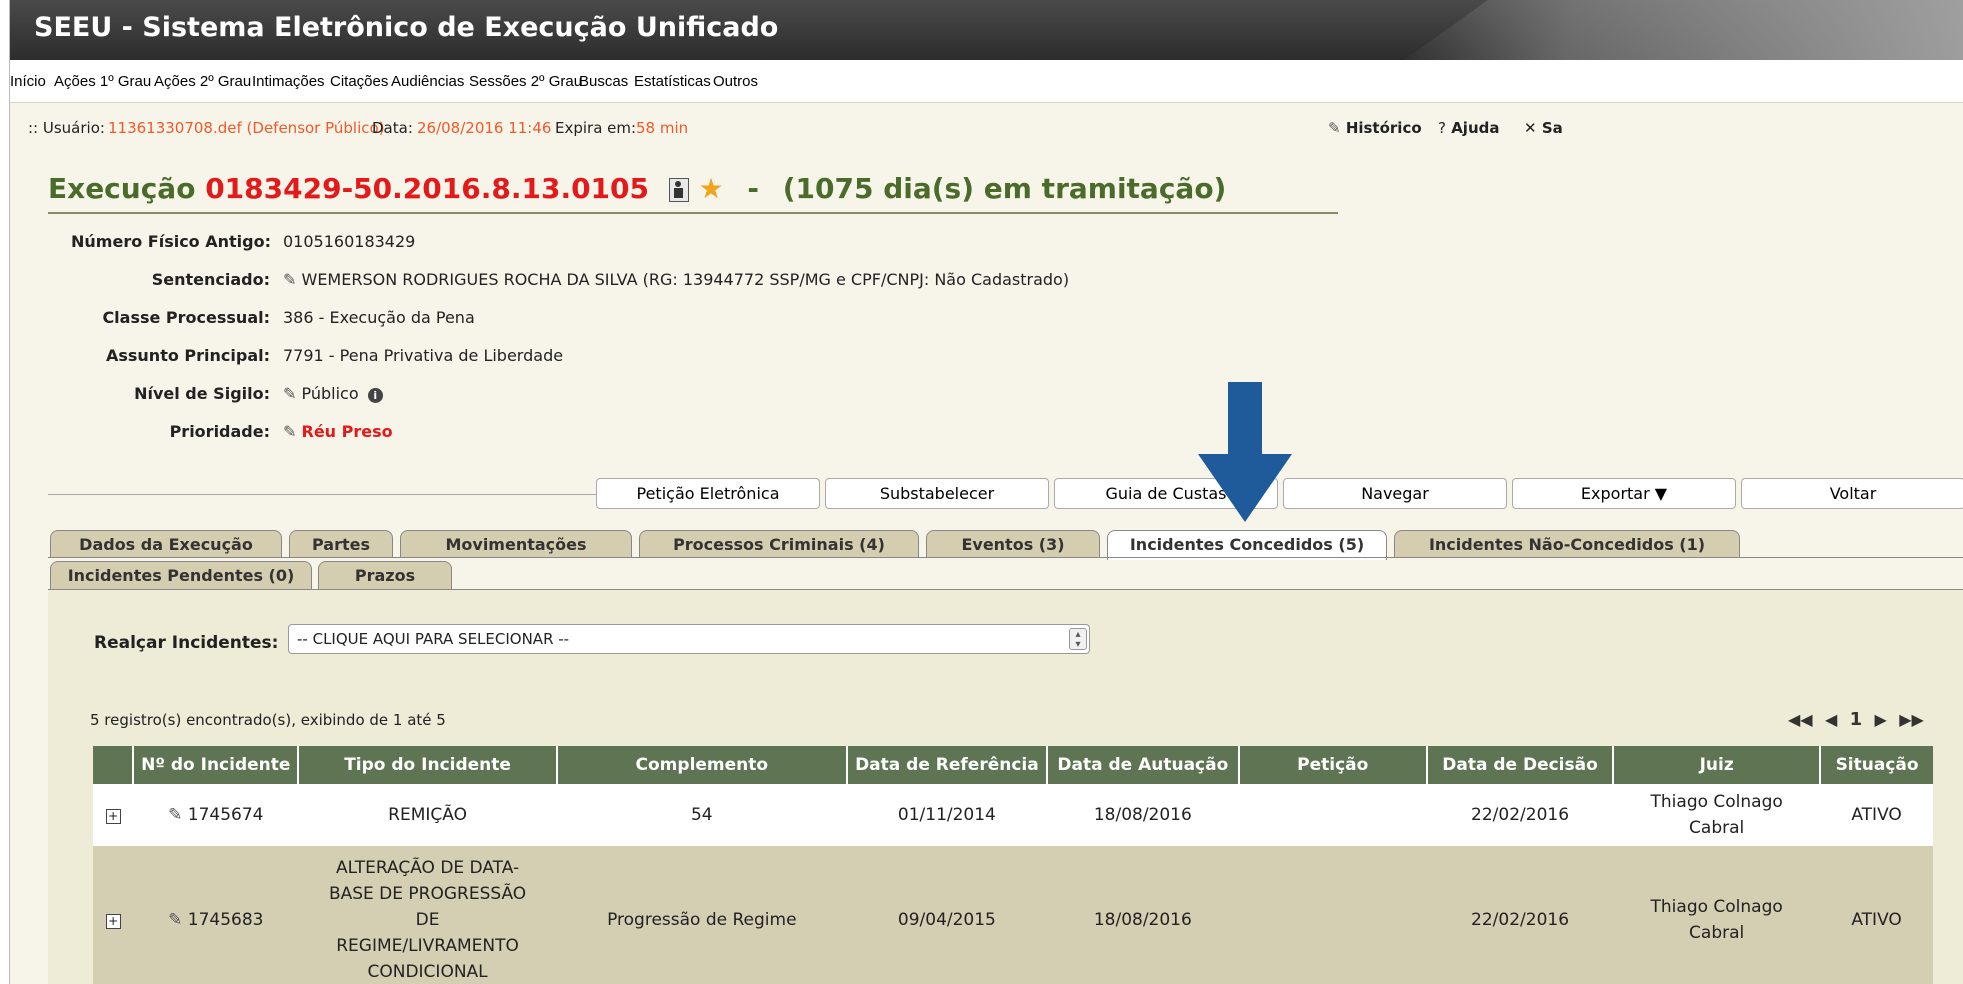 The height and width of the screenshot is (984, 1963). Describe the element at coordinates (246, 128) in the screenshot. I see `user-name: 11361330708.def (Defensor Público)` at that location.